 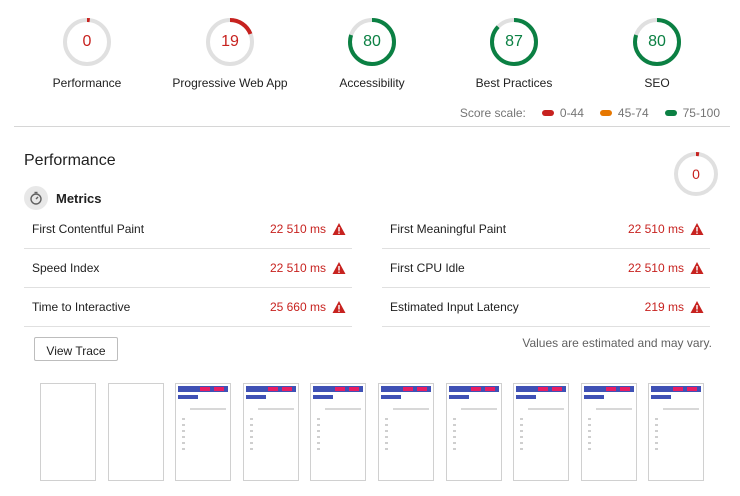 I want to click on gauge-label: SEO, so click(x=657, y=83).